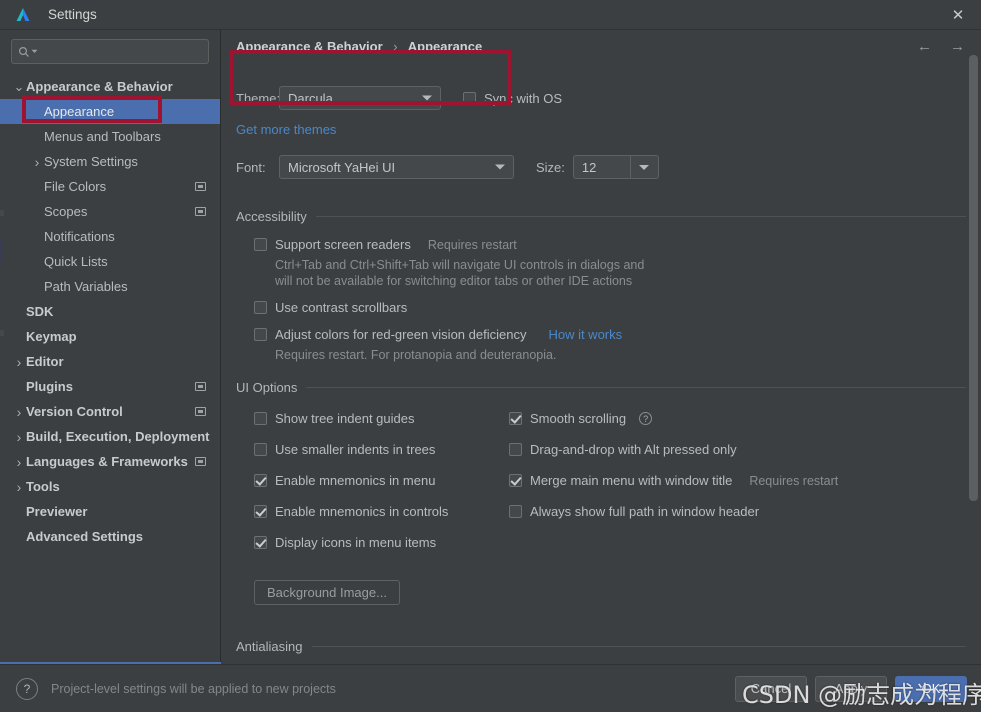 Image resolution: width=981 pixels, height=712 pixels. I want to click on ui-option-right-0: Smooth scrolling?, so click(745, 418).